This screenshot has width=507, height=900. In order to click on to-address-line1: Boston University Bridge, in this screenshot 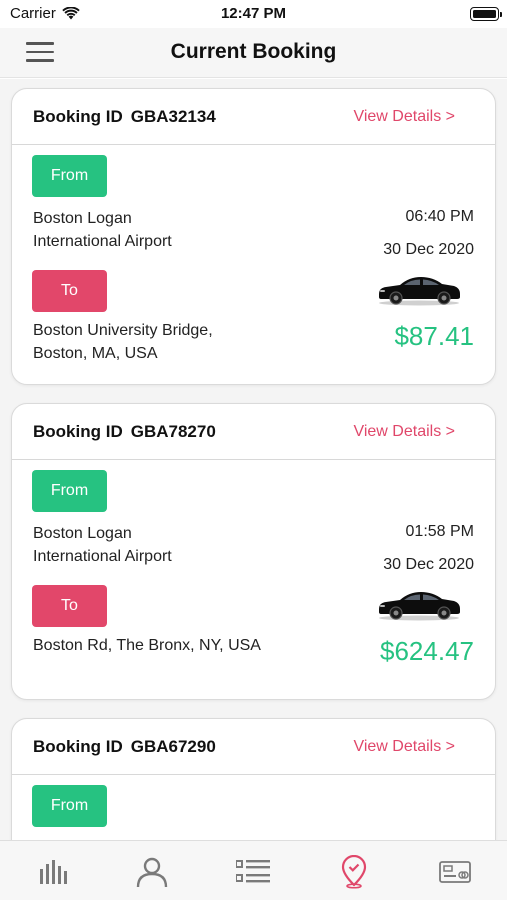, I will do `click(123, 330)`.